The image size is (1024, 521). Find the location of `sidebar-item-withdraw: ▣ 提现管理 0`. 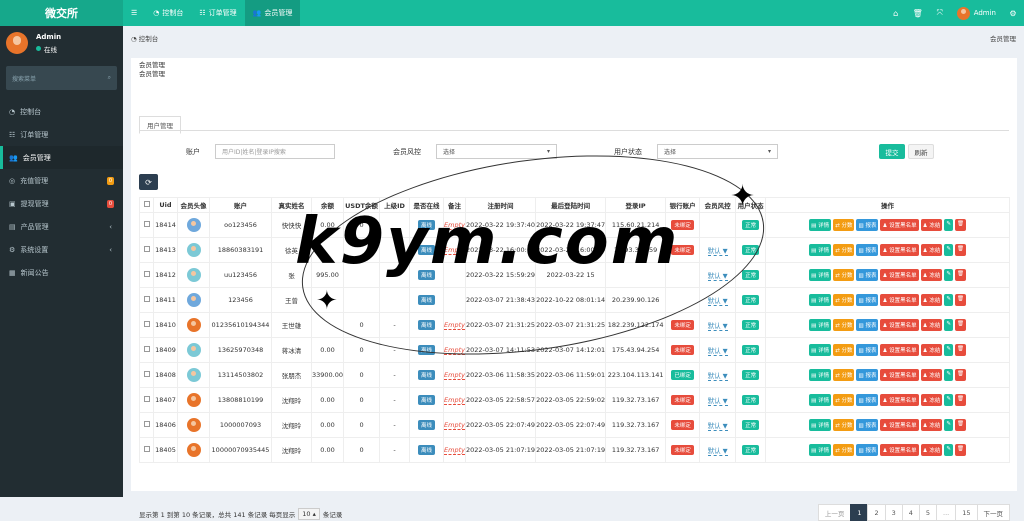

sidebar-item-withdraw: ▣ 提现管理 0 is located at coordinates (61, 203).